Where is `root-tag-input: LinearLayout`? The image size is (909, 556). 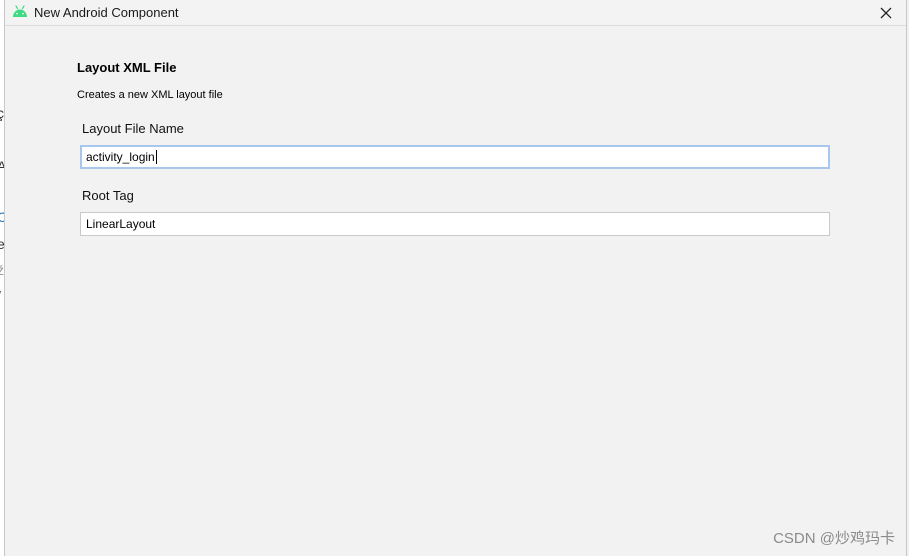
root-tag-input: LinearLayout is located at coordinates (455, 224).